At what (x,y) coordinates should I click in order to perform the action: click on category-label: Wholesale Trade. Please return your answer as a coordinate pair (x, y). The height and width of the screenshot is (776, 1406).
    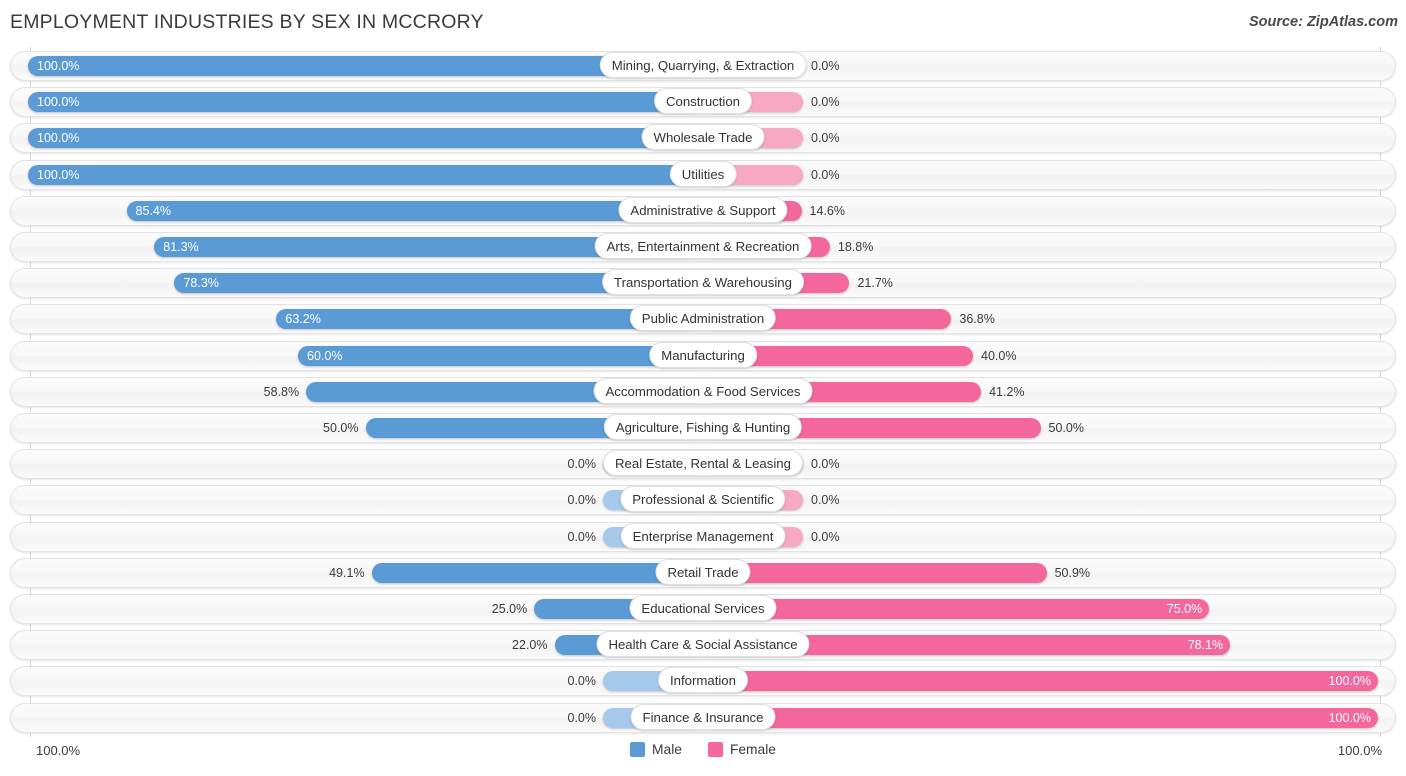
    Looking at the image, I should click on (703, 137).